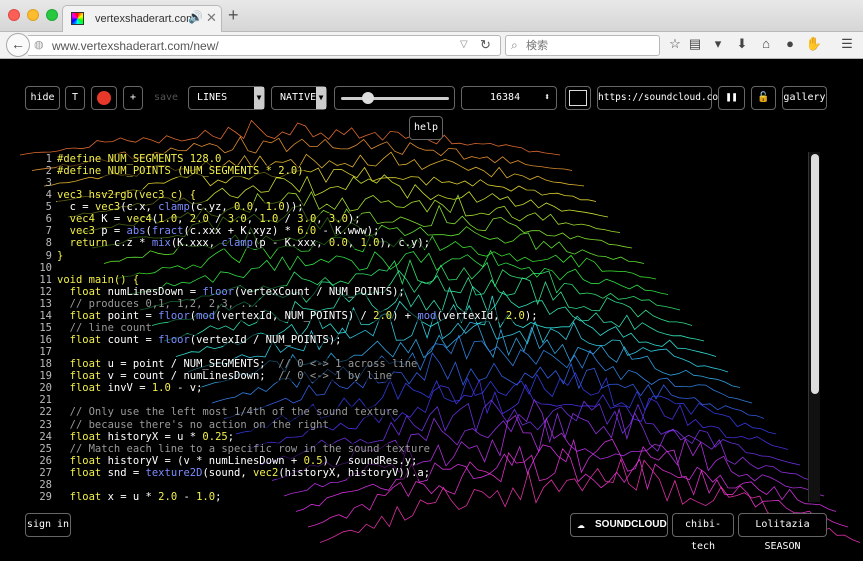 Image resolution: width=863 pixels, height=561 pixels. I want to click on mode-select: LINES ▼, so click(226, 98).